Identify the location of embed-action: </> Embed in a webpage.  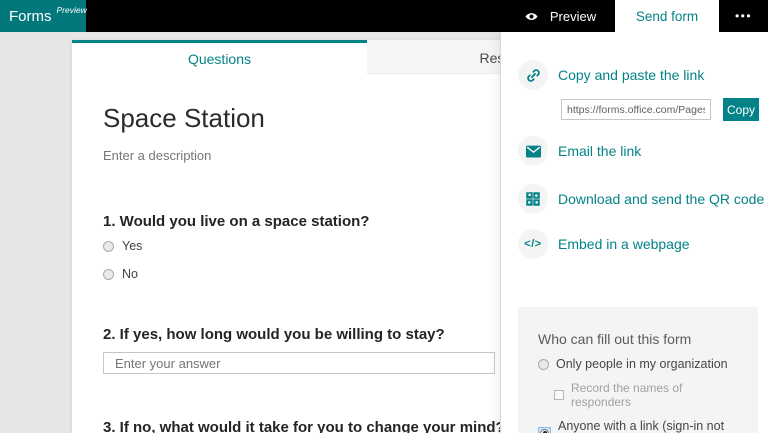
(634, 244).